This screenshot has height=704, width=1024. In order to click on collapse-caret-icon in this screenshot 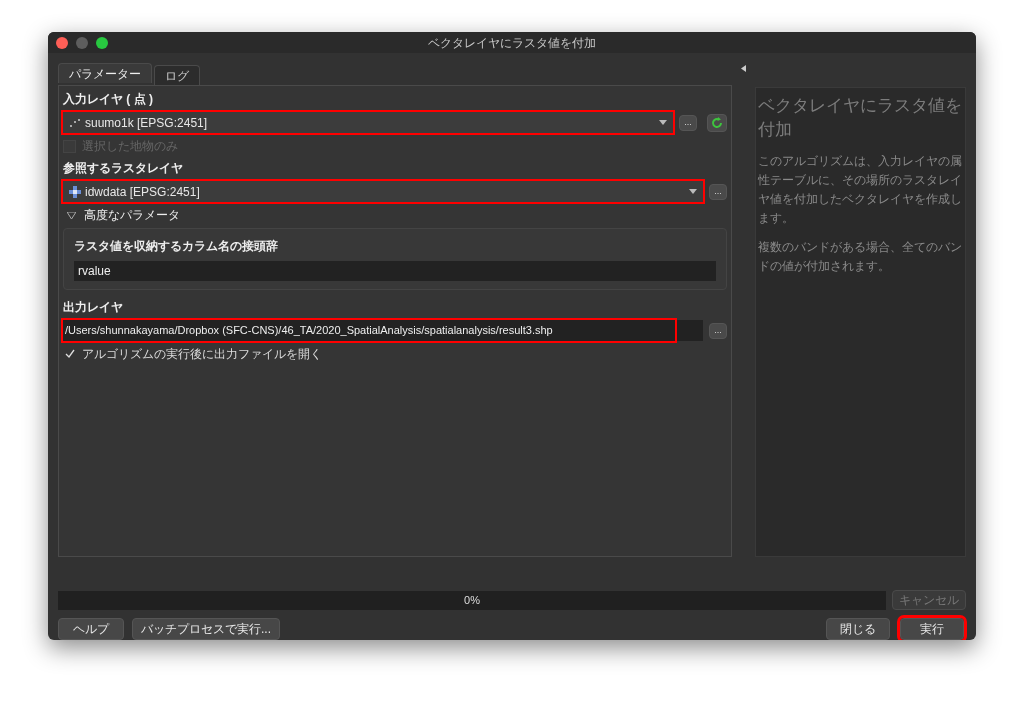, I will do `click(71, 215)`.